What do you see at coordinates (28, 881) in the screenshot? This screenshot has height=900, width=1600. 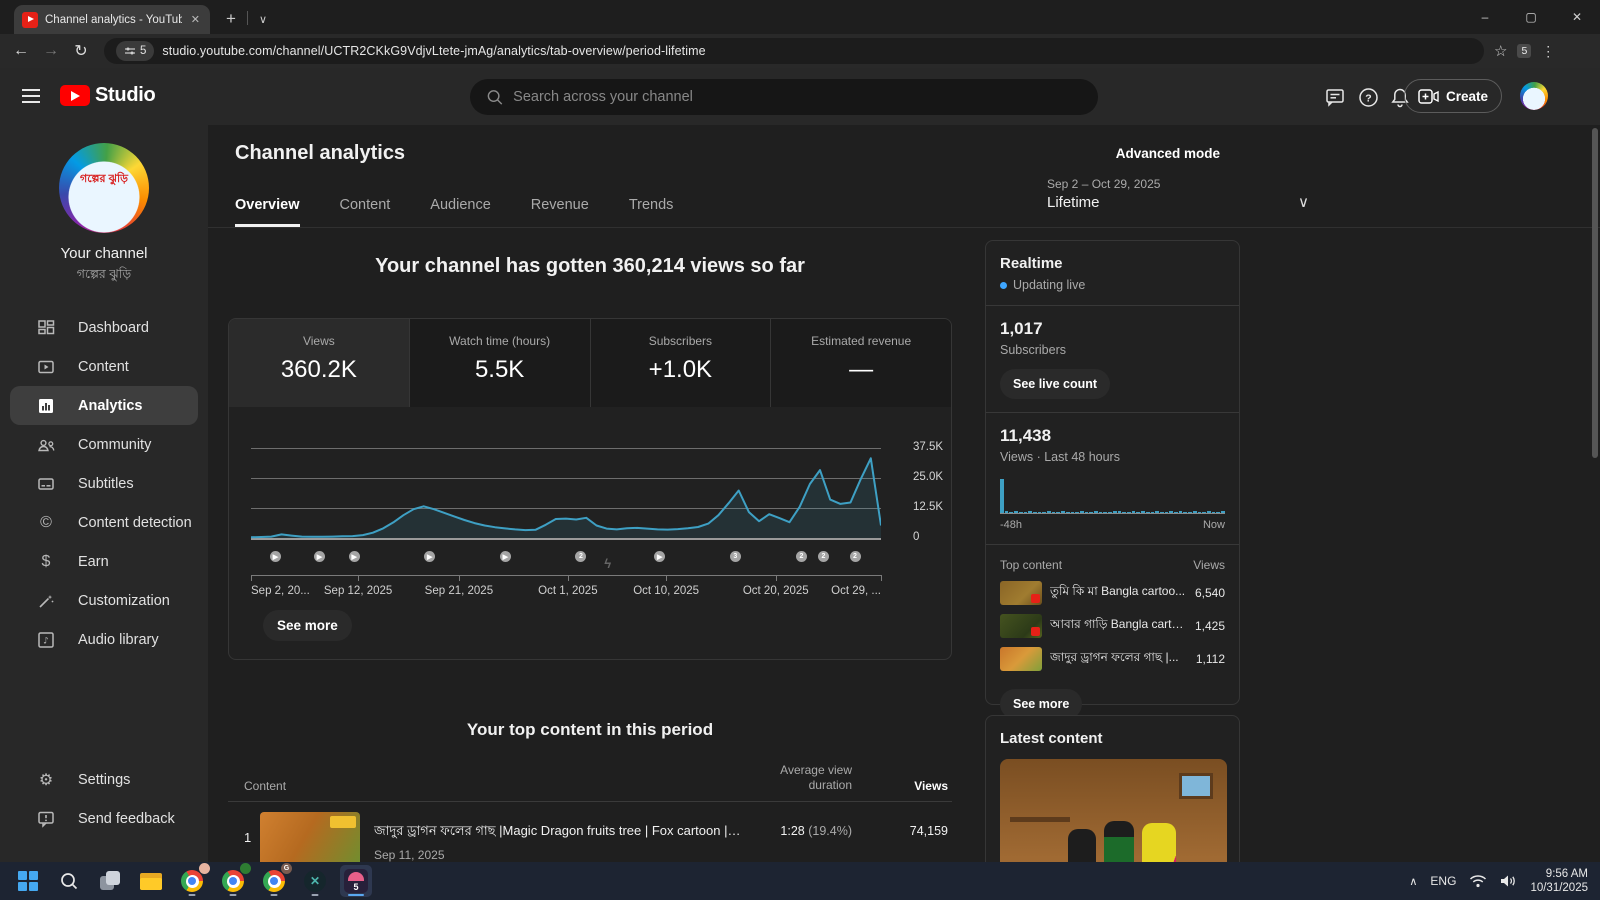 I see `start-button` at bounding box center [28, 881].